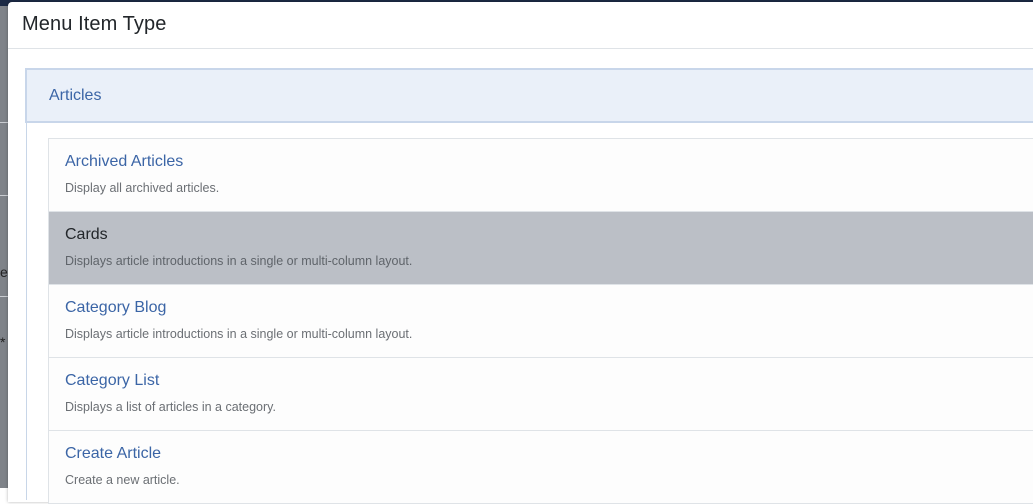 The image size is (1033, 504). Describe the element at coordinates (86, 235) in the screenshot. I see `item-title: Cards` at that location.